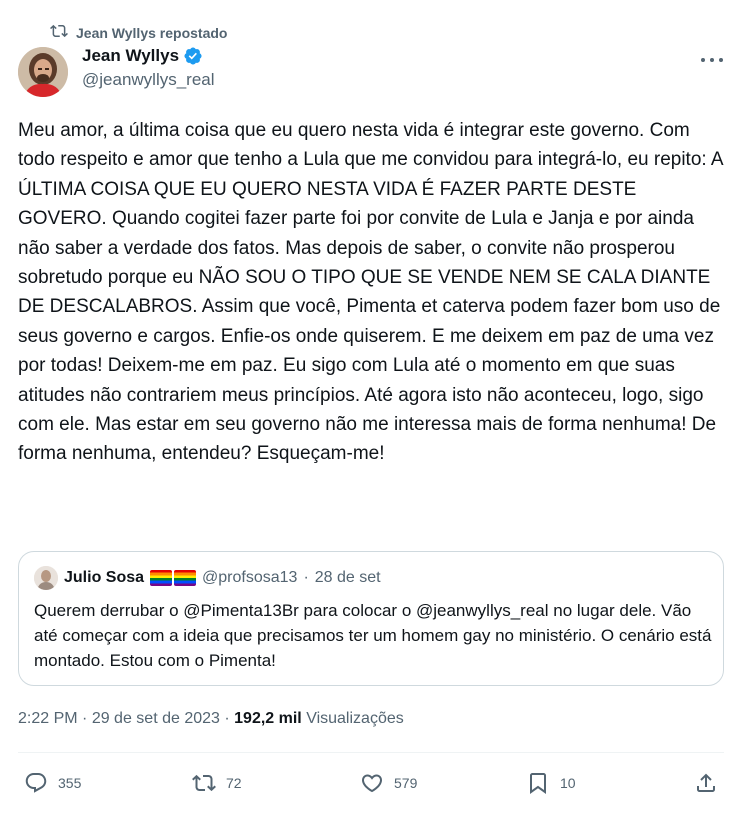  I want to click on retweet-button: 72, so click(217, 783).